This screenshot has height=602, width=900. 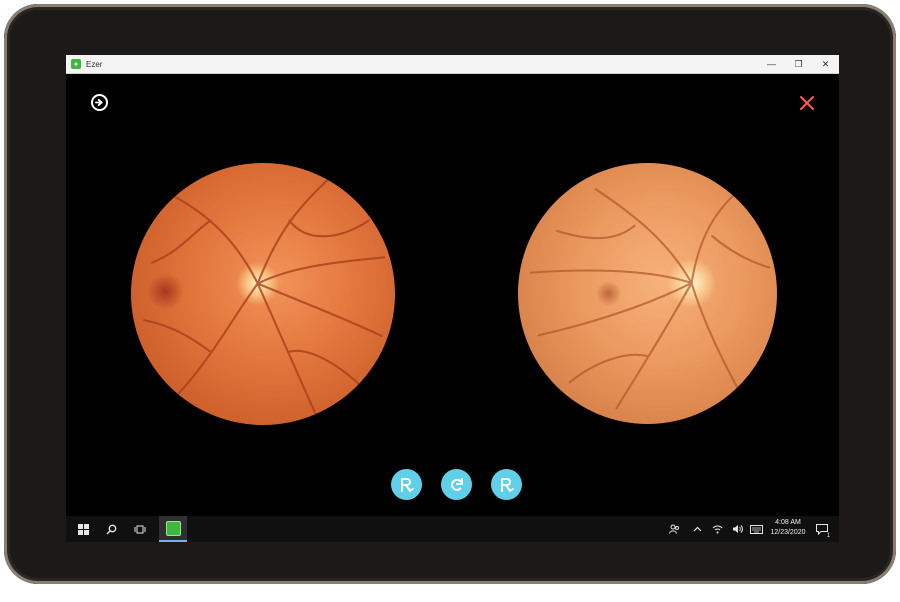 I want to click on task-view-button, so click(x=140, y=529).